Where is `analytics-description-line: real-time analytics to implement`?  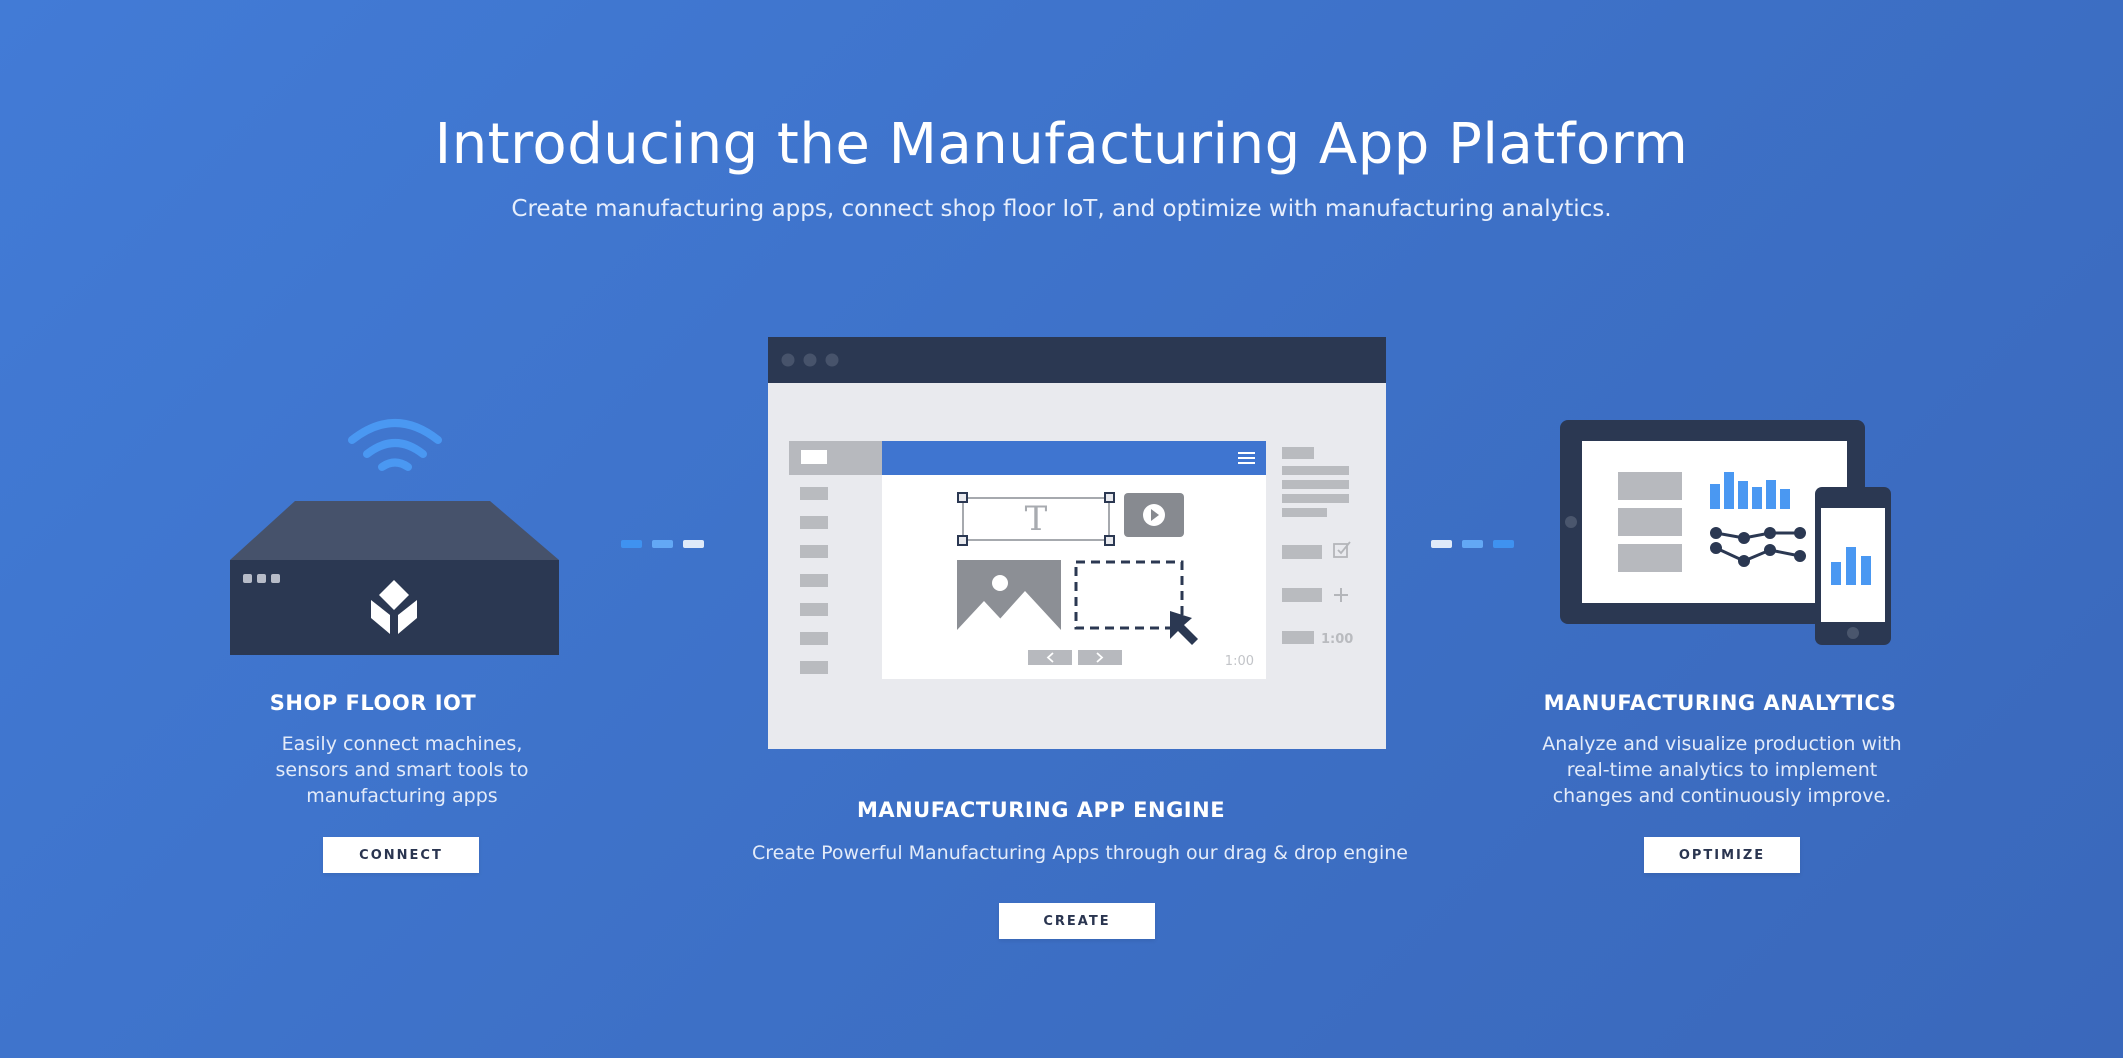
analytics-description-line: real-time analytics to implement is located at coordinates (1722, 770).